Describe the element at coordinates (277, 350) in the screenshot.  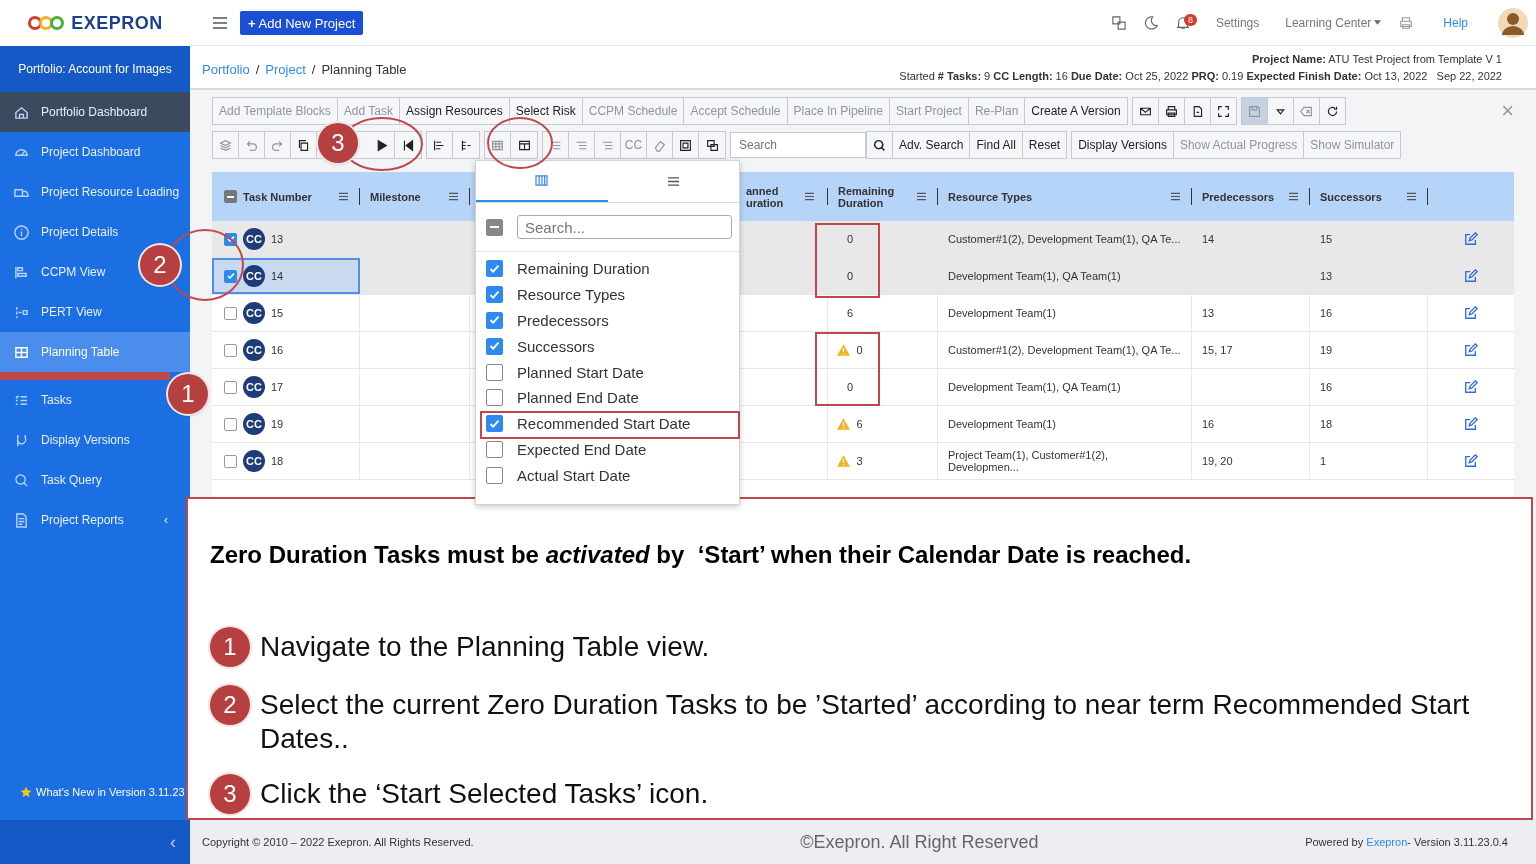
I see `table-cell: 16` at that location.